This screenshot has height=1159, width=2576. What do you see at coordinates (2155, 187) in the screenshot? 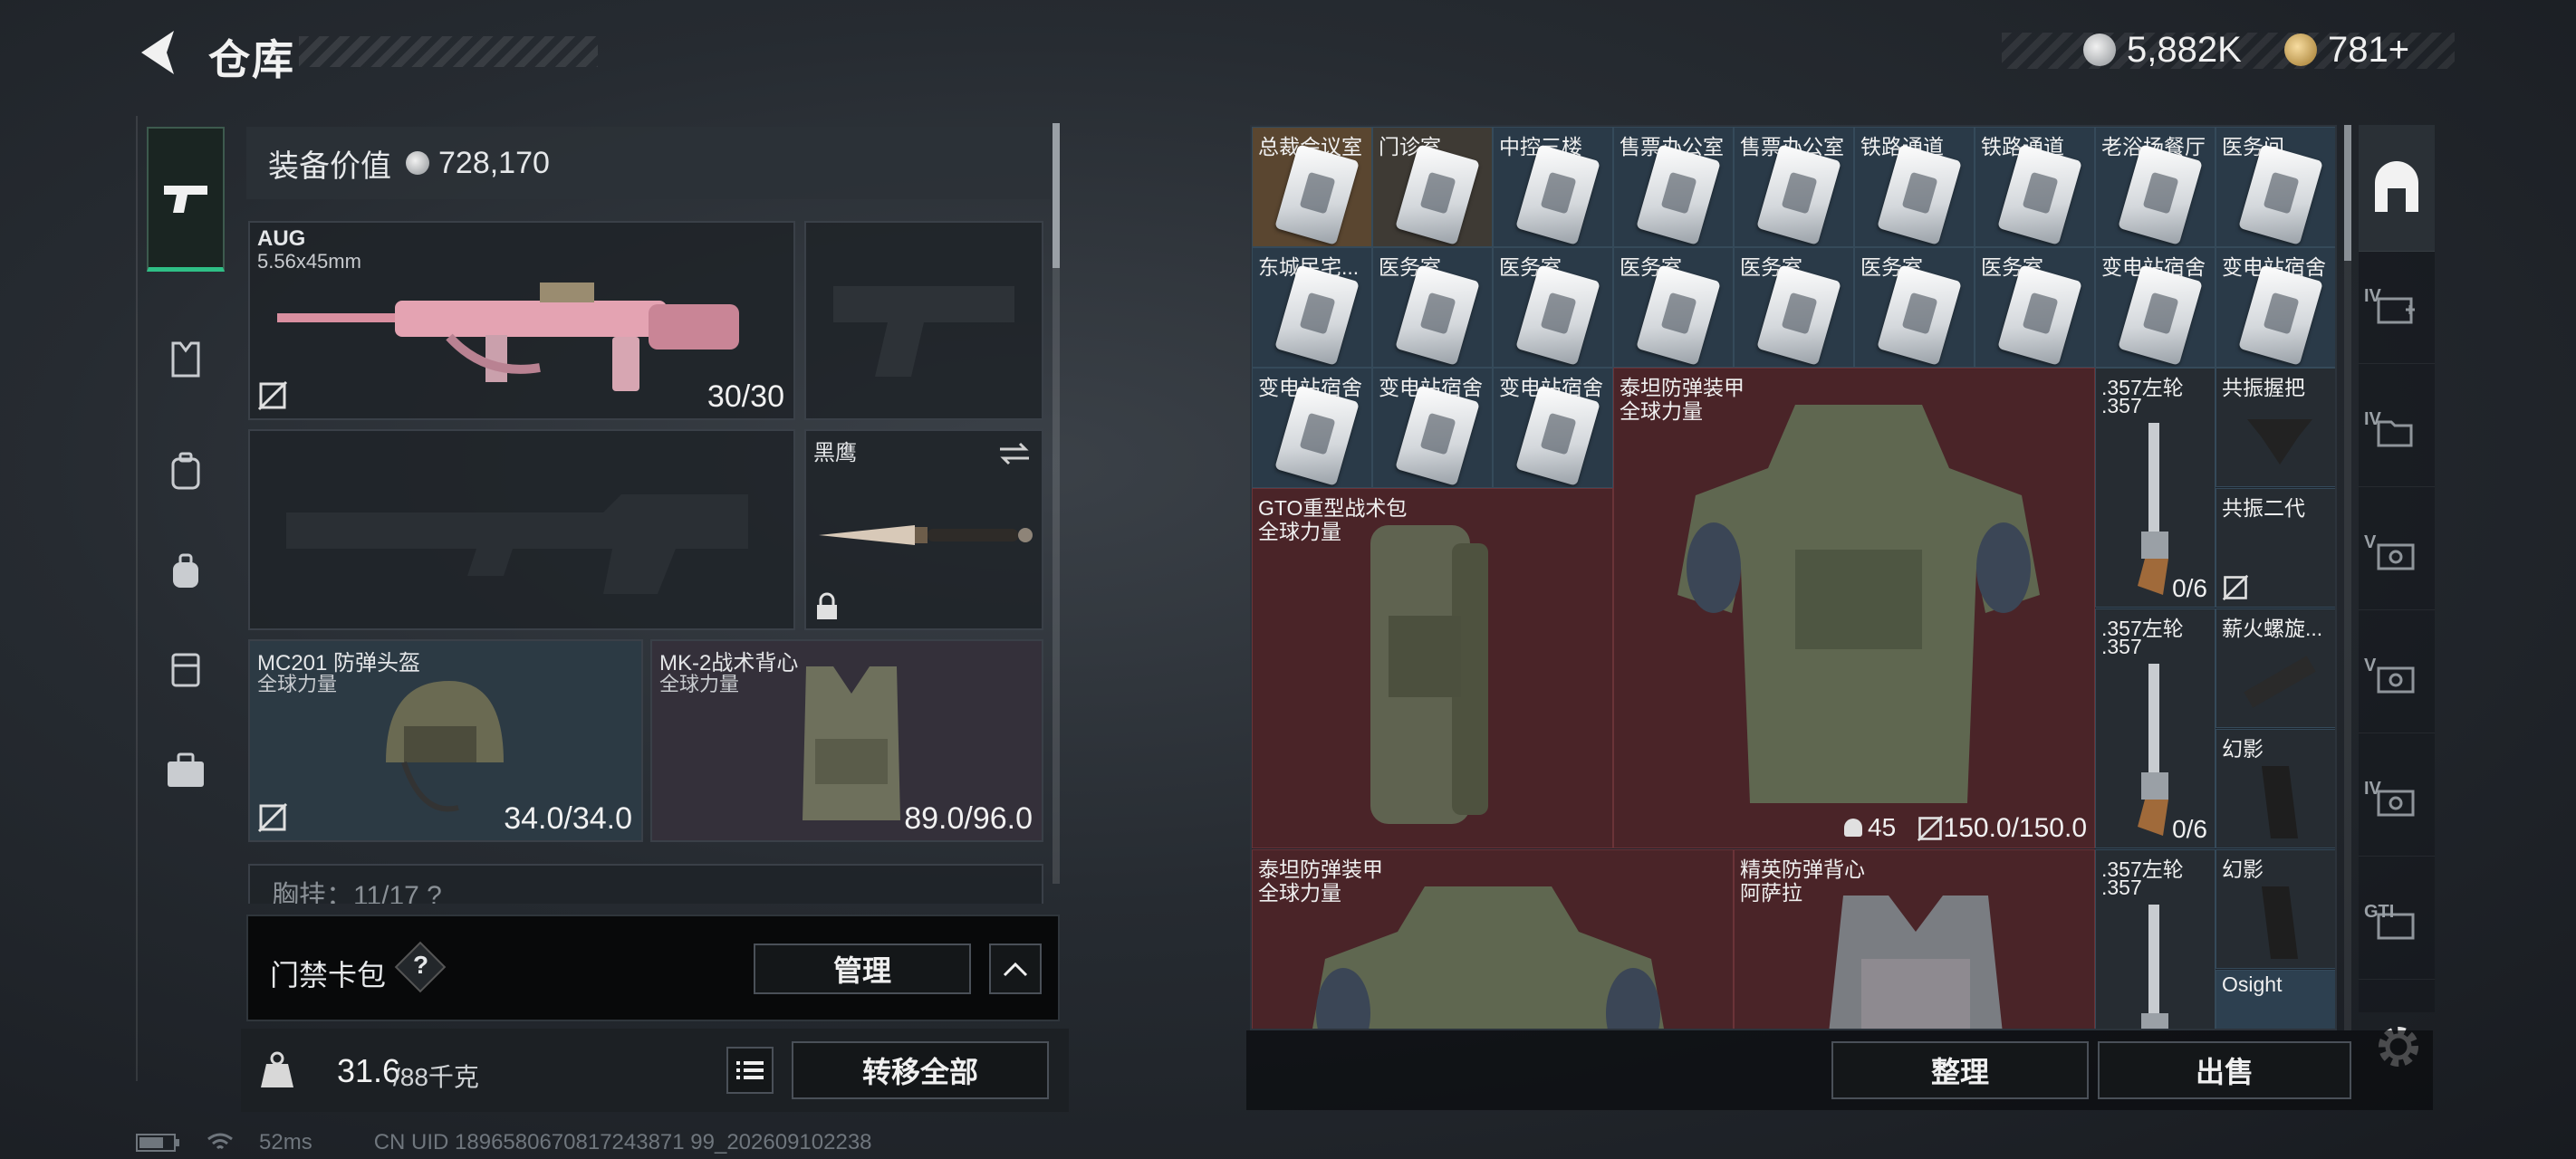
I see `keycard-cell: 老浴场餐厅` at bounding box center [2155, 187].